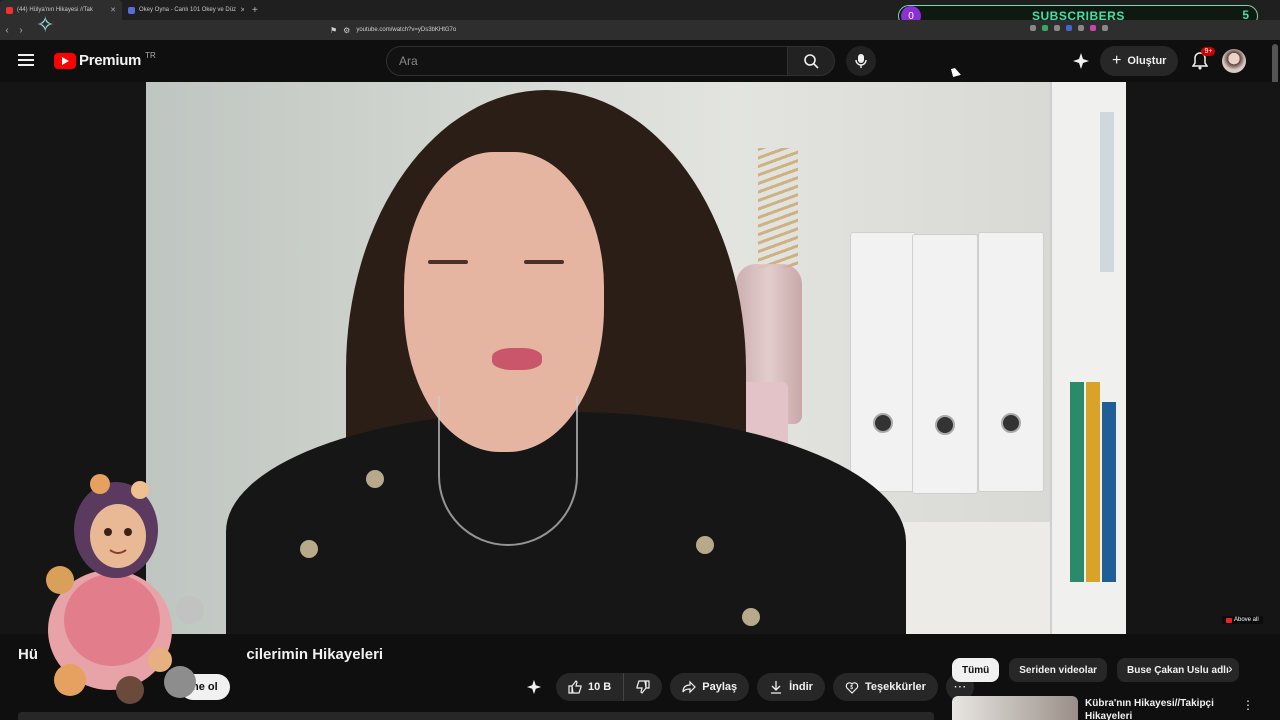  Describe the element at coordinates (1155, 708) in the screenshot. I see `recommendation-title: Kübra'nın Hikayesi//Takipçi Hikayeleri` at that location.